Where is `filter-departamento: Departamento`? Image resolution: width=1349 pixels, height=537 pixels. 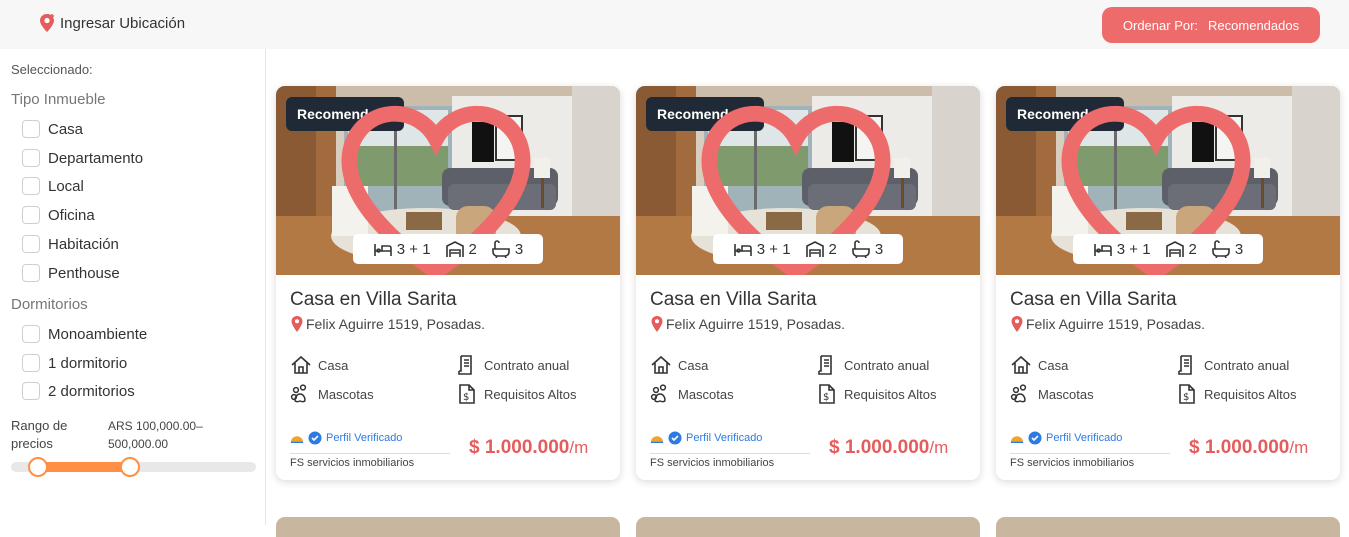 filter-departamento: Departamento is located at coordinates (82, 158).